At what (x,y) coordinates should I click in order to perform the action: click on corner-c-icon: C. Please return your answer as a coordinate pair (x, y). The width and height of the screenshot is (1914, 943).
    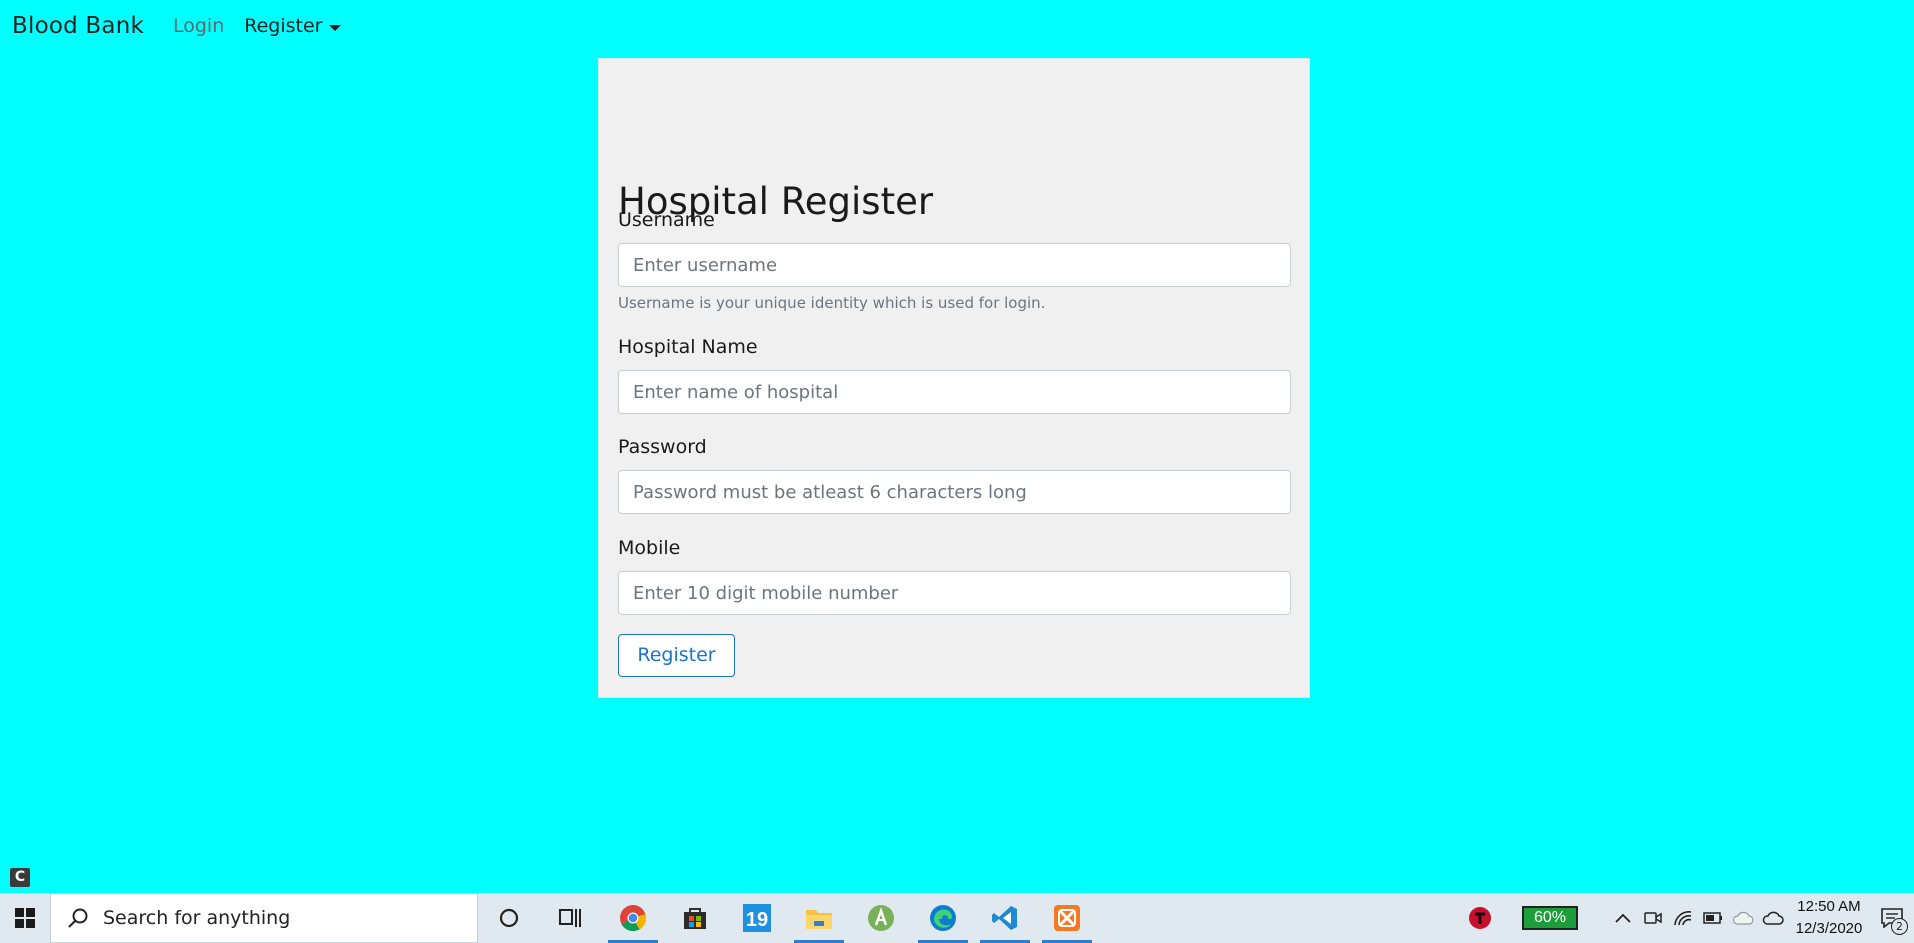
    Looking at the image, I should click on (20, 877).